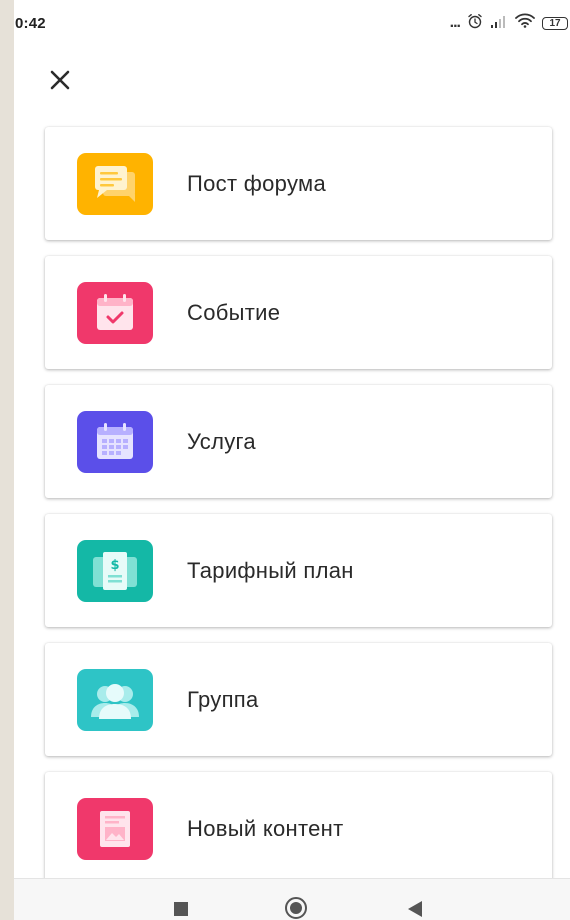  Describe the element at coordinates (256, 183) in the screenshot. I see `option-label: Пост форума` at that location.